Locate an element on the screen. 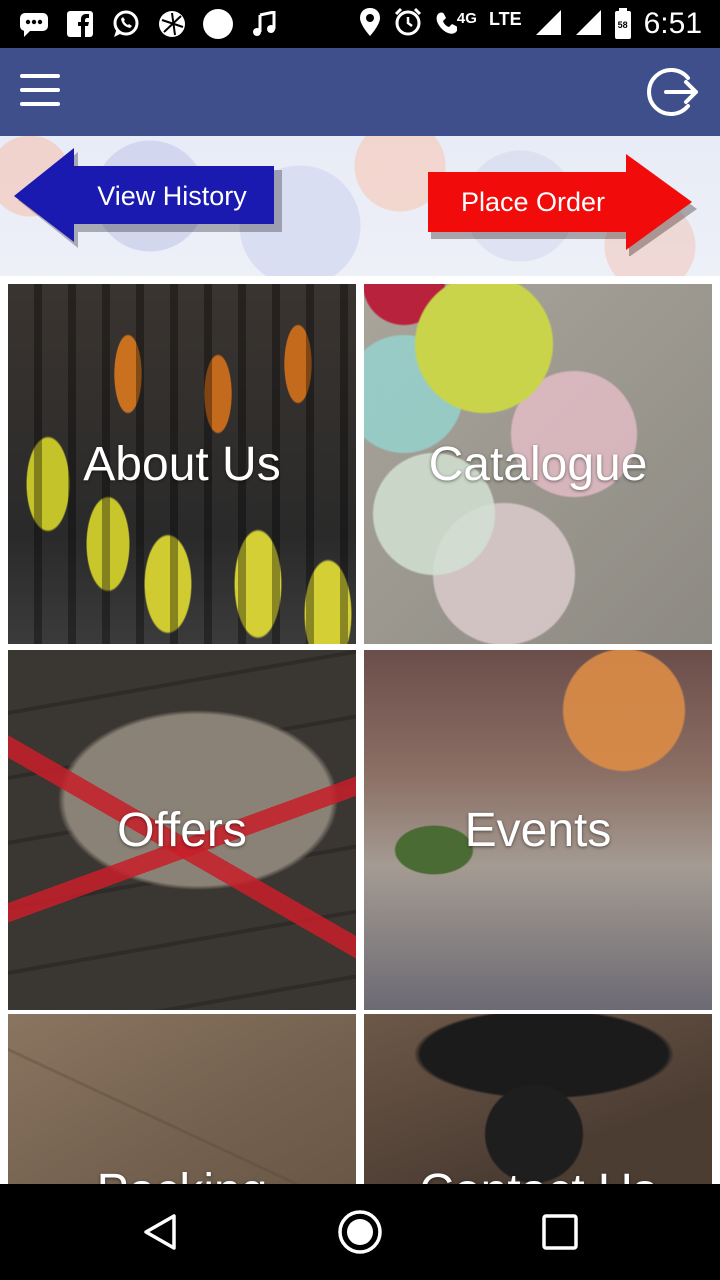 The width and height of the screenshot is (720, 1280). place-order-label: Place Order is located at coordinates (533, 201).